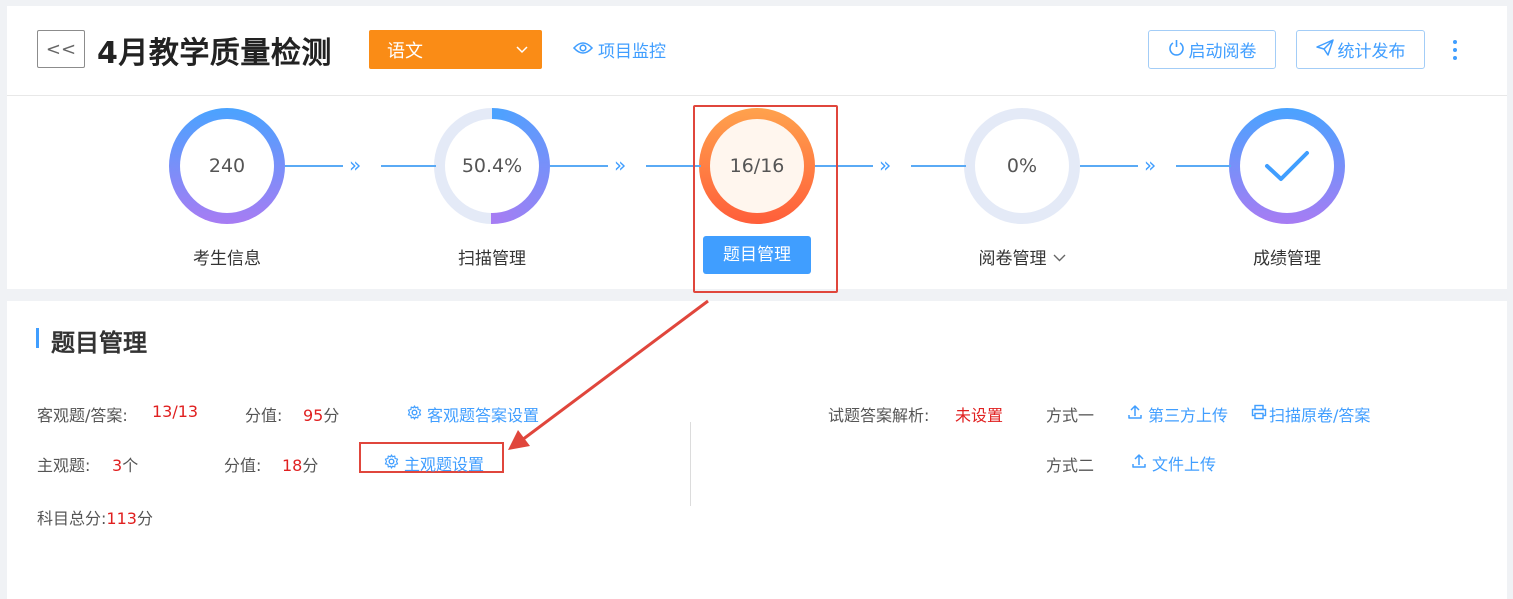 The width and height of the screenshot is (1513, 599). What do you see at coordinates (121, 518) in the screenshot?
I see `total-score-value: 113` at bounding box center [121, 518].